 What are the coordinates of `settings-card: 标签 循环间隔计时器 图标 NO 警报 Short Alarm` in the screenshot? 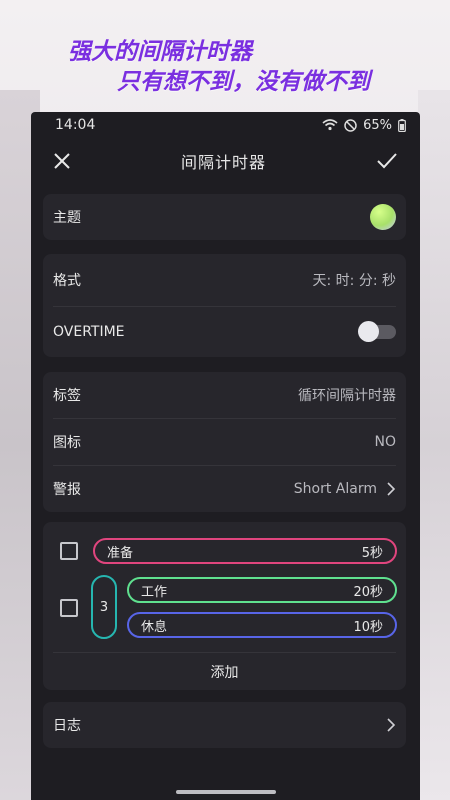 It's located at (224, 442).